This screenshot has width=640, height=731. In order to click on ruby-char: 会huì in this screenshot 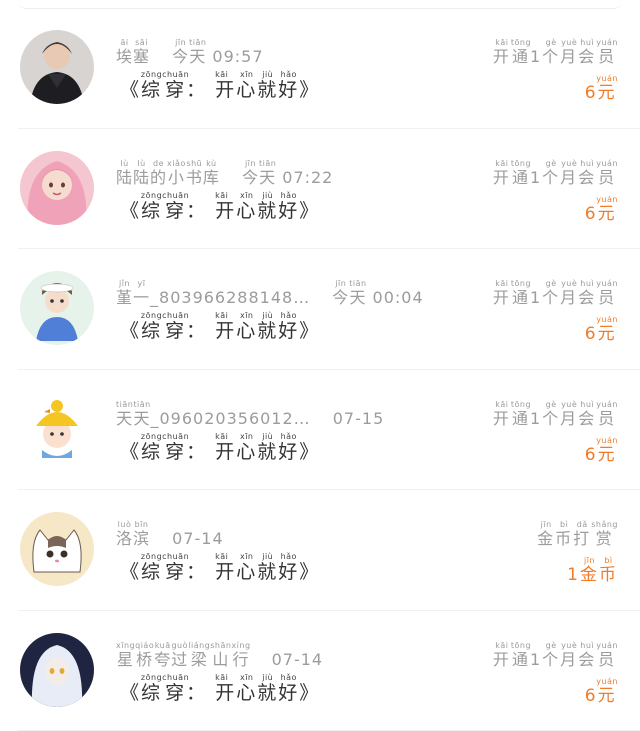, I will do `click(587, 659)`.